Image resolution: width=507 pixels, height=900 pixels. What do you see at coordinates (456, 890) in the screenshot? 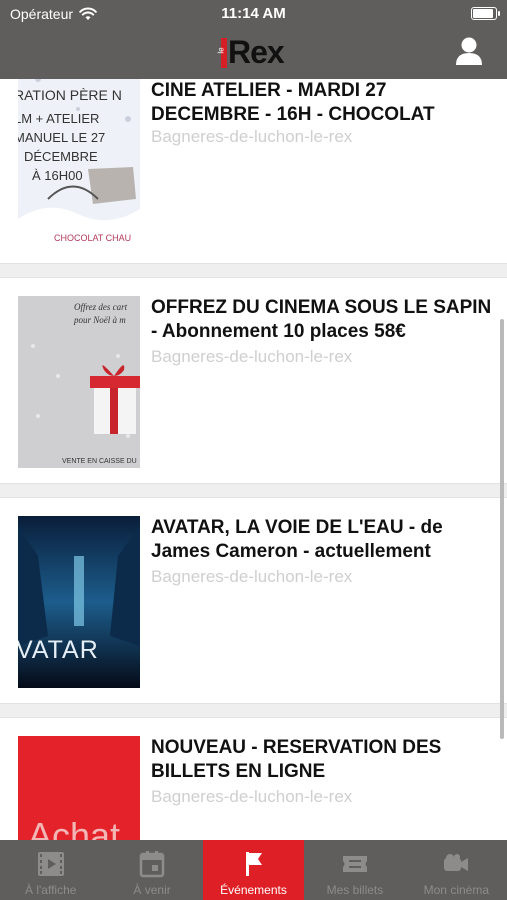
I see `tab-label: Mon cinéma` at bounding box center [456, 890].